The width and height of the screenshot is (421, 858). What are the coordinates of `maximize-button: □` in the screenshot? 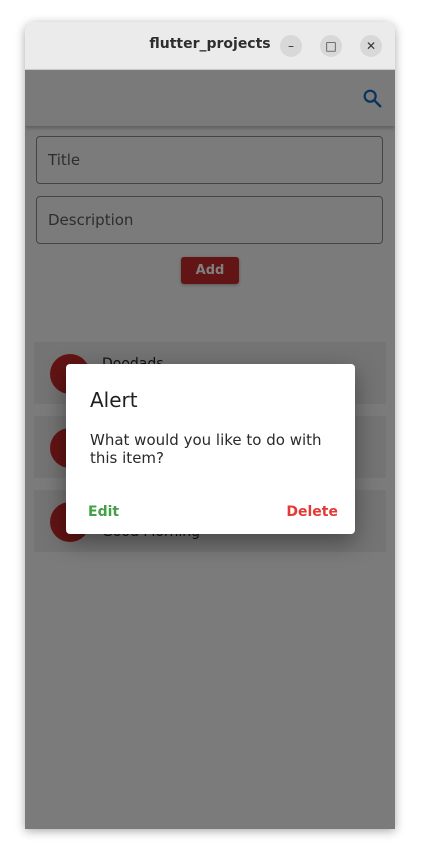 It's located at (331, 46).